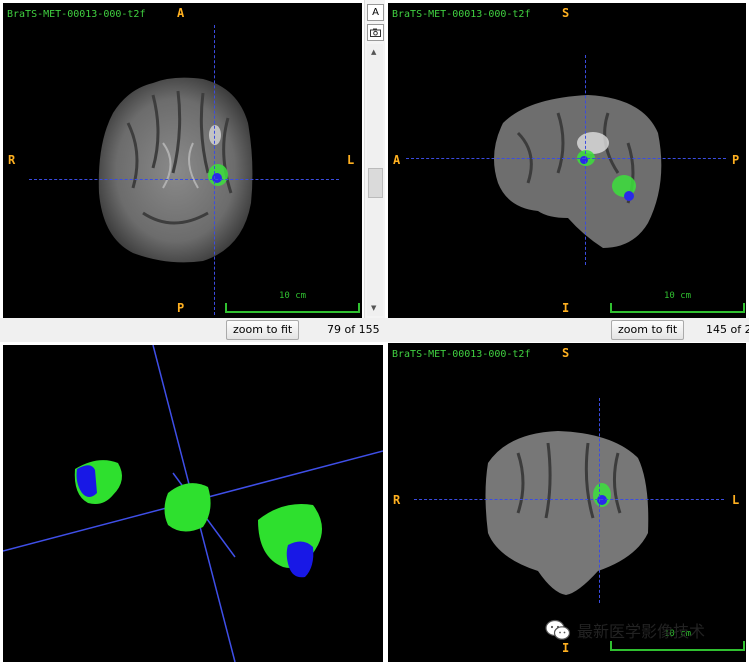 The width and height of the screenshot is (749, 662). Describe the element at coordinates (184, 179) in the screenshot. I see `axial-crosshair-horizontal` at that location.